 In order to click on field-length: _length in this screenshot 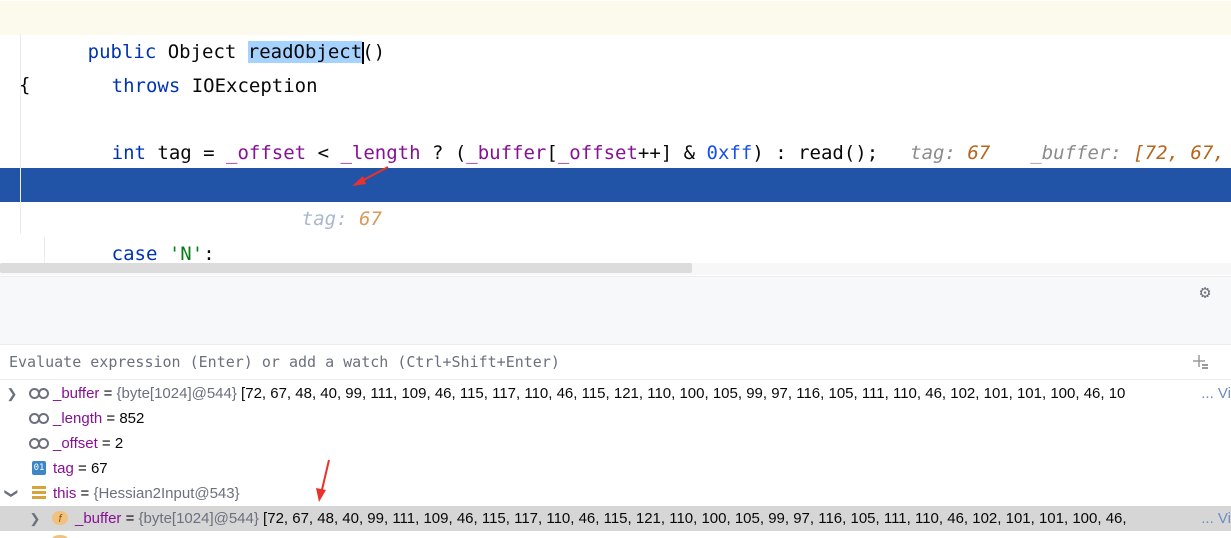, I will do `click(380, 153)`.